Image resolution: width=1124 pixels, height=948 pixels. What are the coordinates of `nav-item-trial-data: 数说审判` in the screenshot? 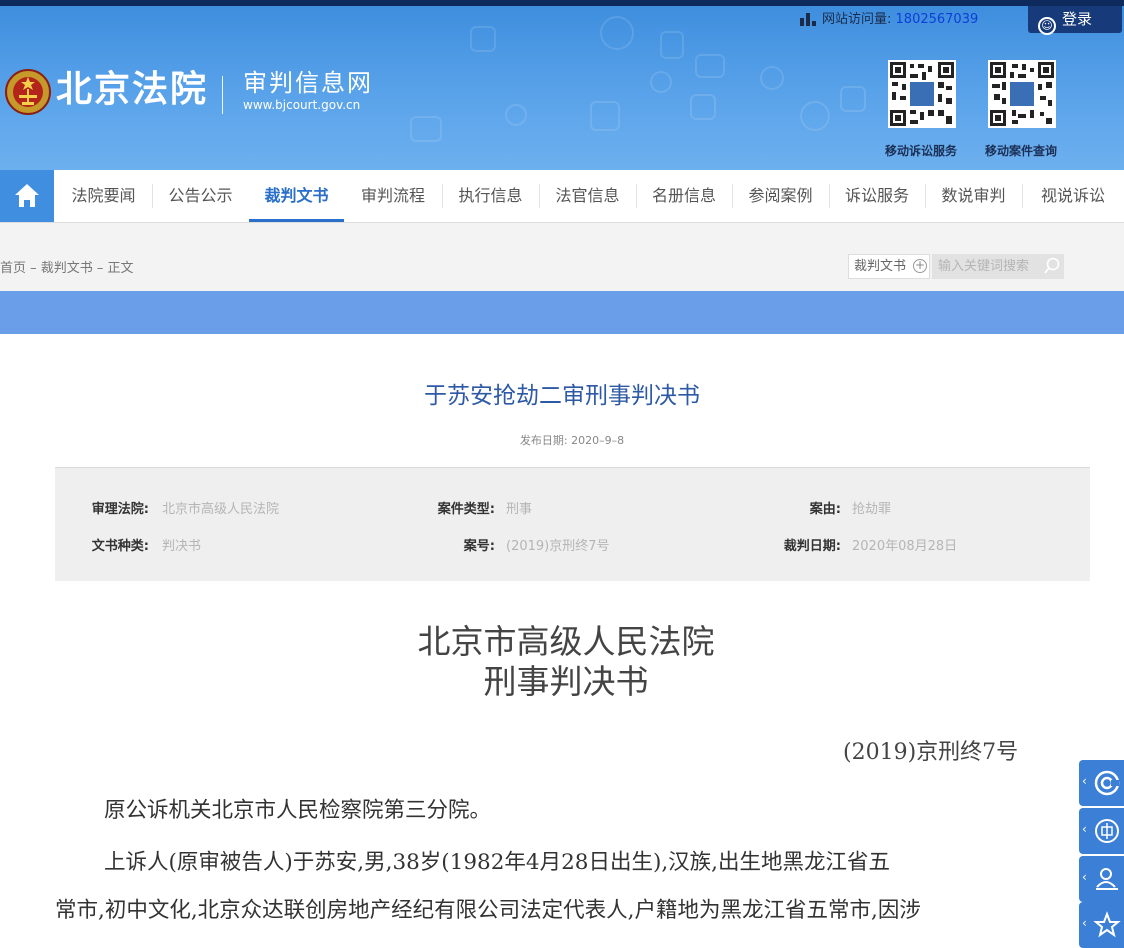 It's located at (973, 196).